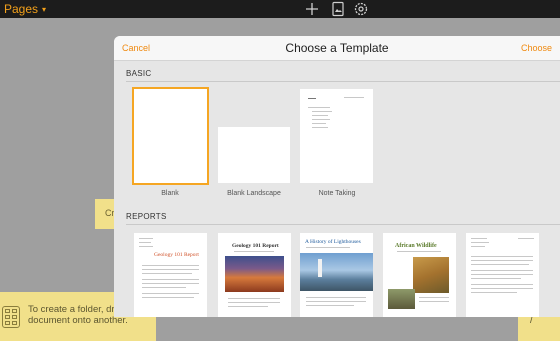  What do you see at coordinates (254, 193) in the screenshot?
I see `template-label: Blank Landscape` at bounding box center [254, 193].